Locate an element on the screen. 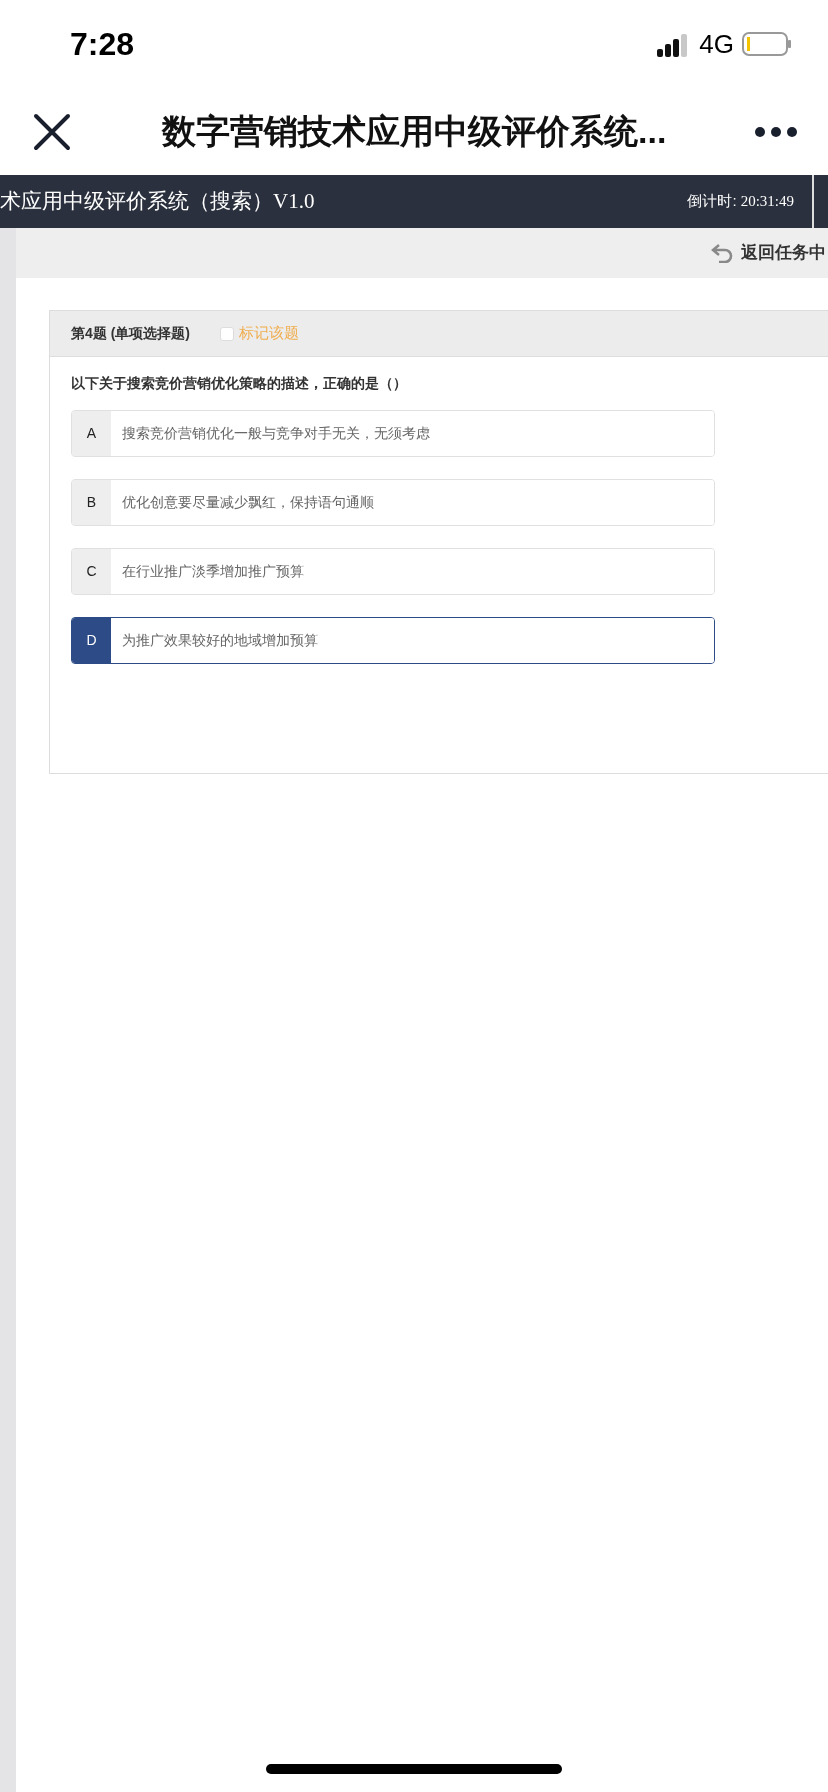  answer-option: D 为推广效果较好的地域增加预算 is located at coordinates (393, 640).